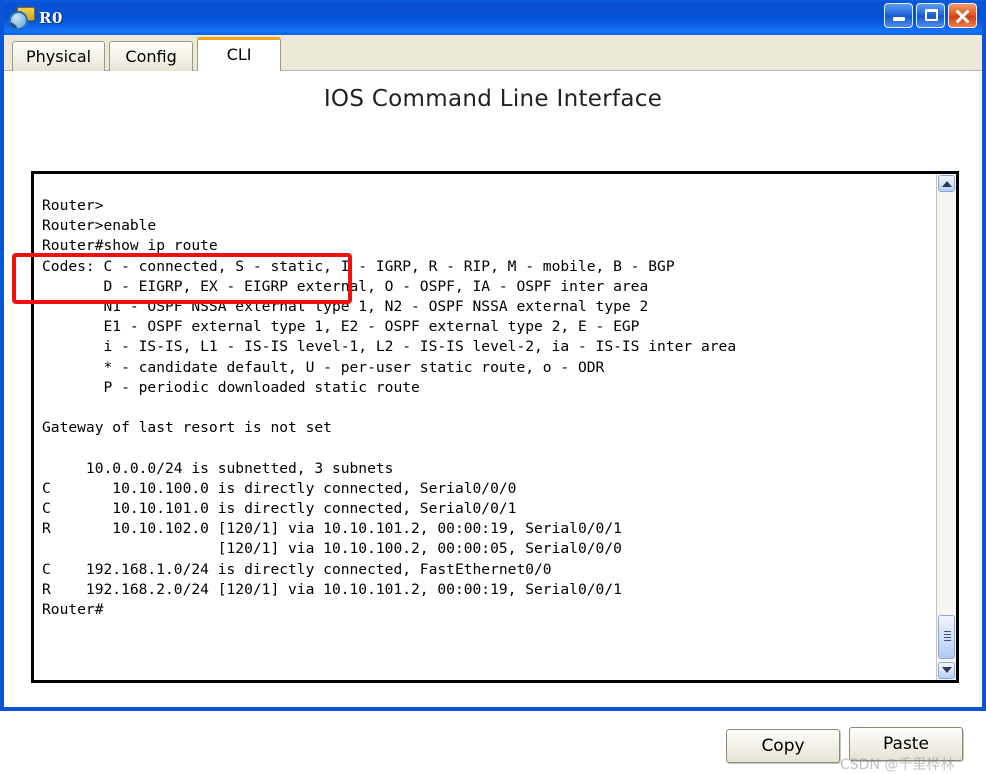 Image resolution: width=986 pixels, height=774 pixels. Describe the element at coordinates (22, 18) in the screenshot. I see `inspect-router-icon` at that location.